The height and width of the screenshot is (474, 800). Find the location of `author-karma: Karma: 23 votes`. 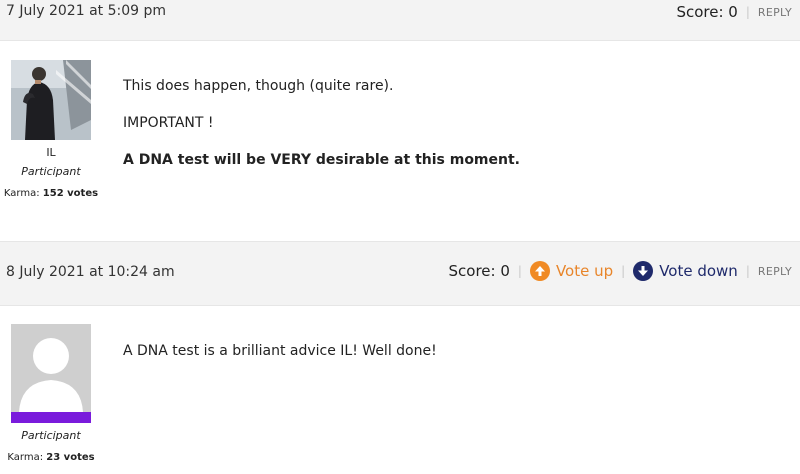

author-karma: Karma: 23 votes is located at coordinates (51, 457).